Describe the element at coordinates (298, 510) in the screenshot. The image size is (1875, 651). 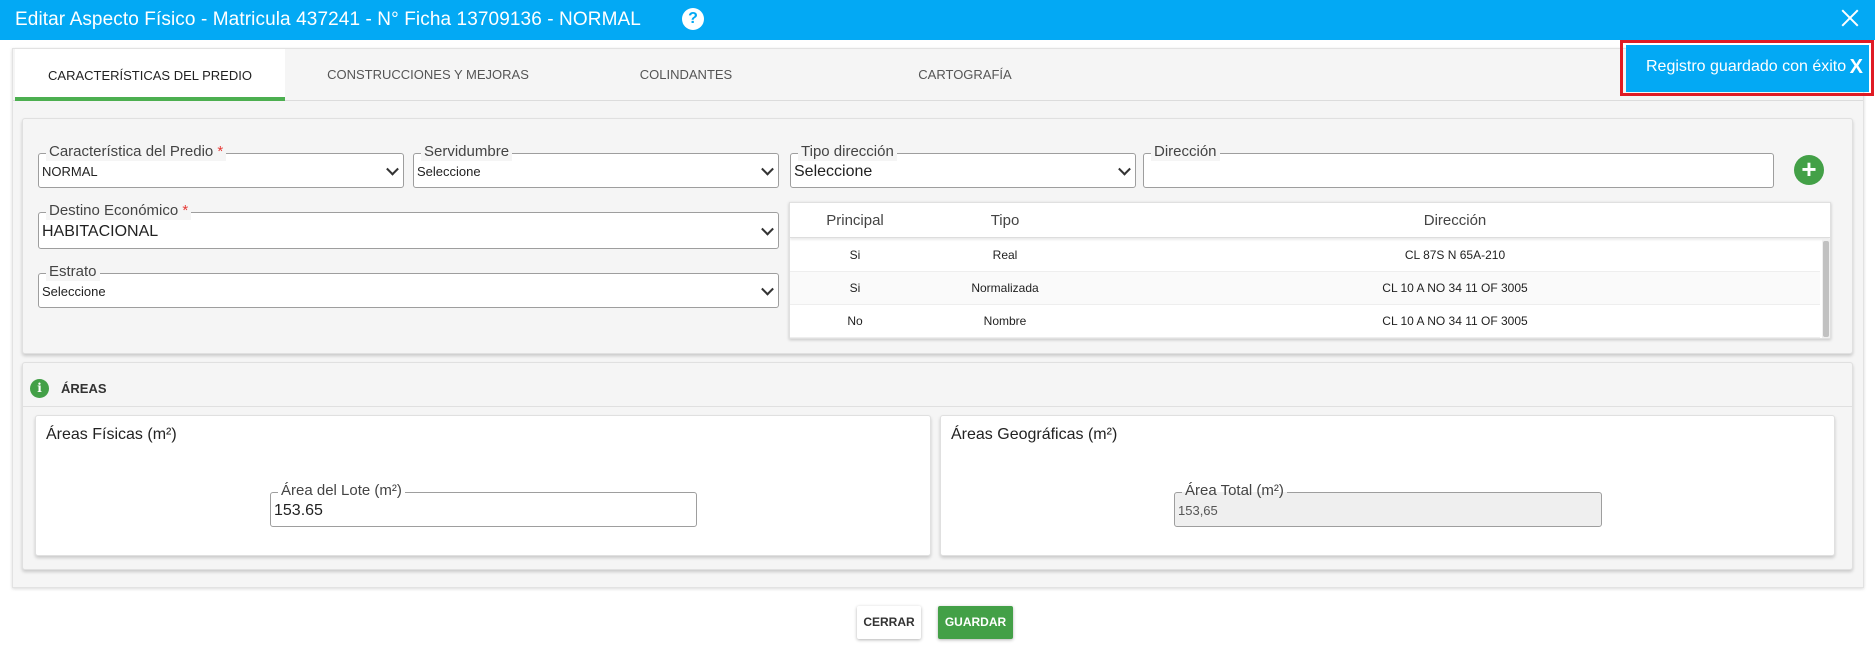
I see `area-lote-value: 153.65` at that location.